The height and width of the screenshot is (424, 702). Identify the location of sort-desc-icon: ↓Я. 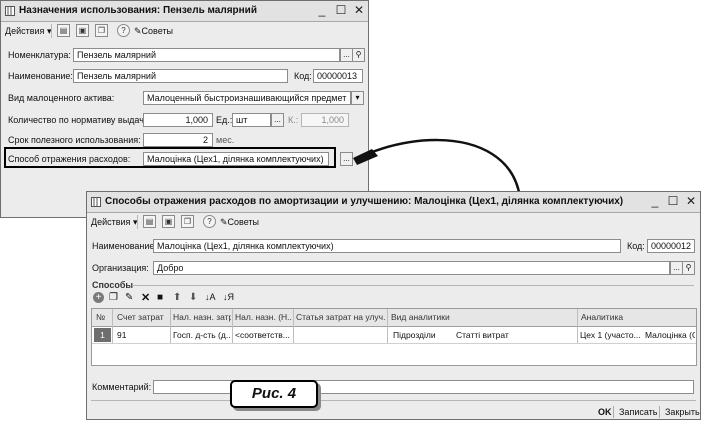
(228, 297).